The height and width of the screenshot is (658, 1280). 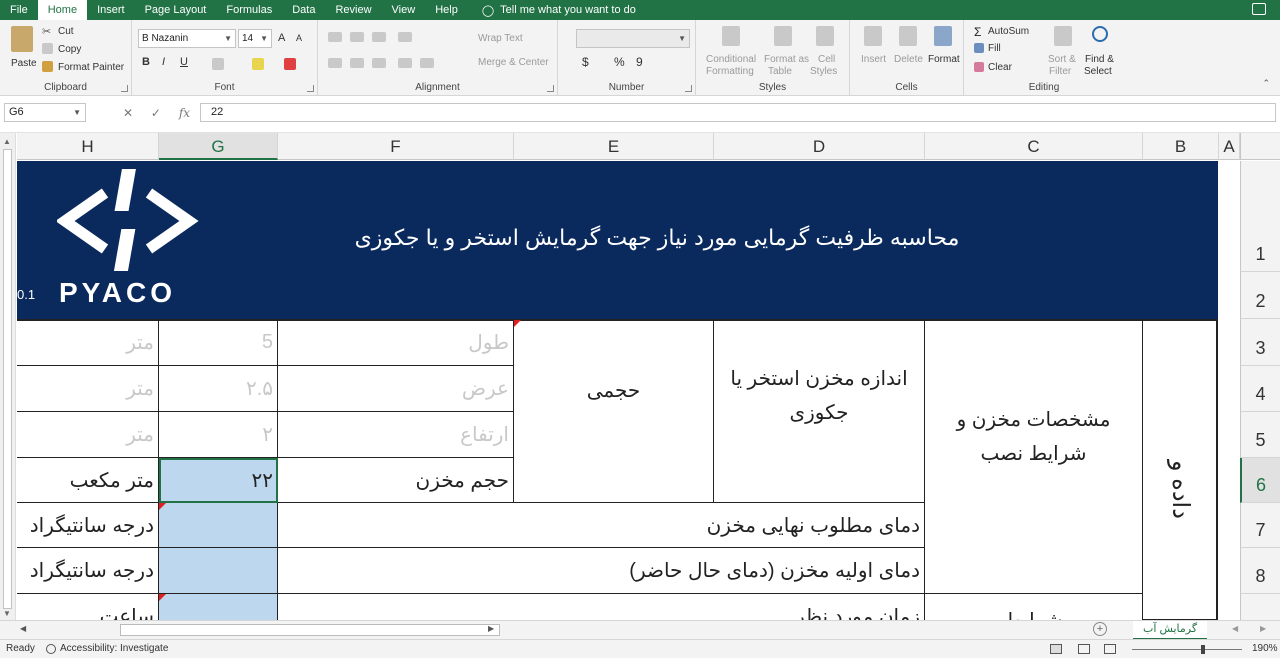 I want to click on tab-formulas: Formulas, so click(x=249, y=10).